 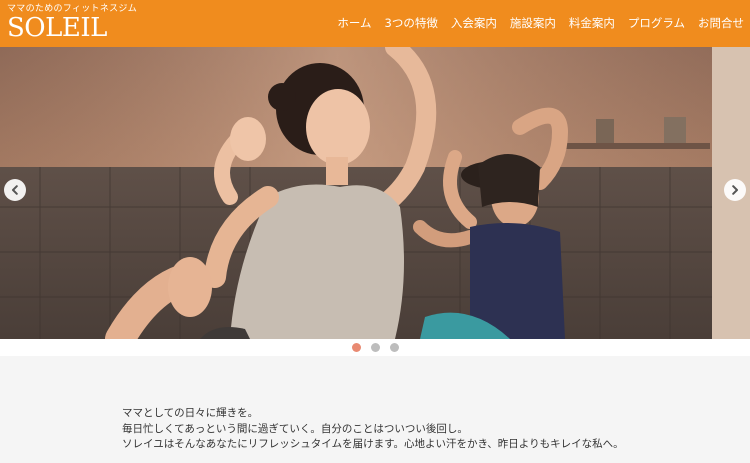 I want to click on nav-item-contact: お問合せ, so click(x=721, y=23).